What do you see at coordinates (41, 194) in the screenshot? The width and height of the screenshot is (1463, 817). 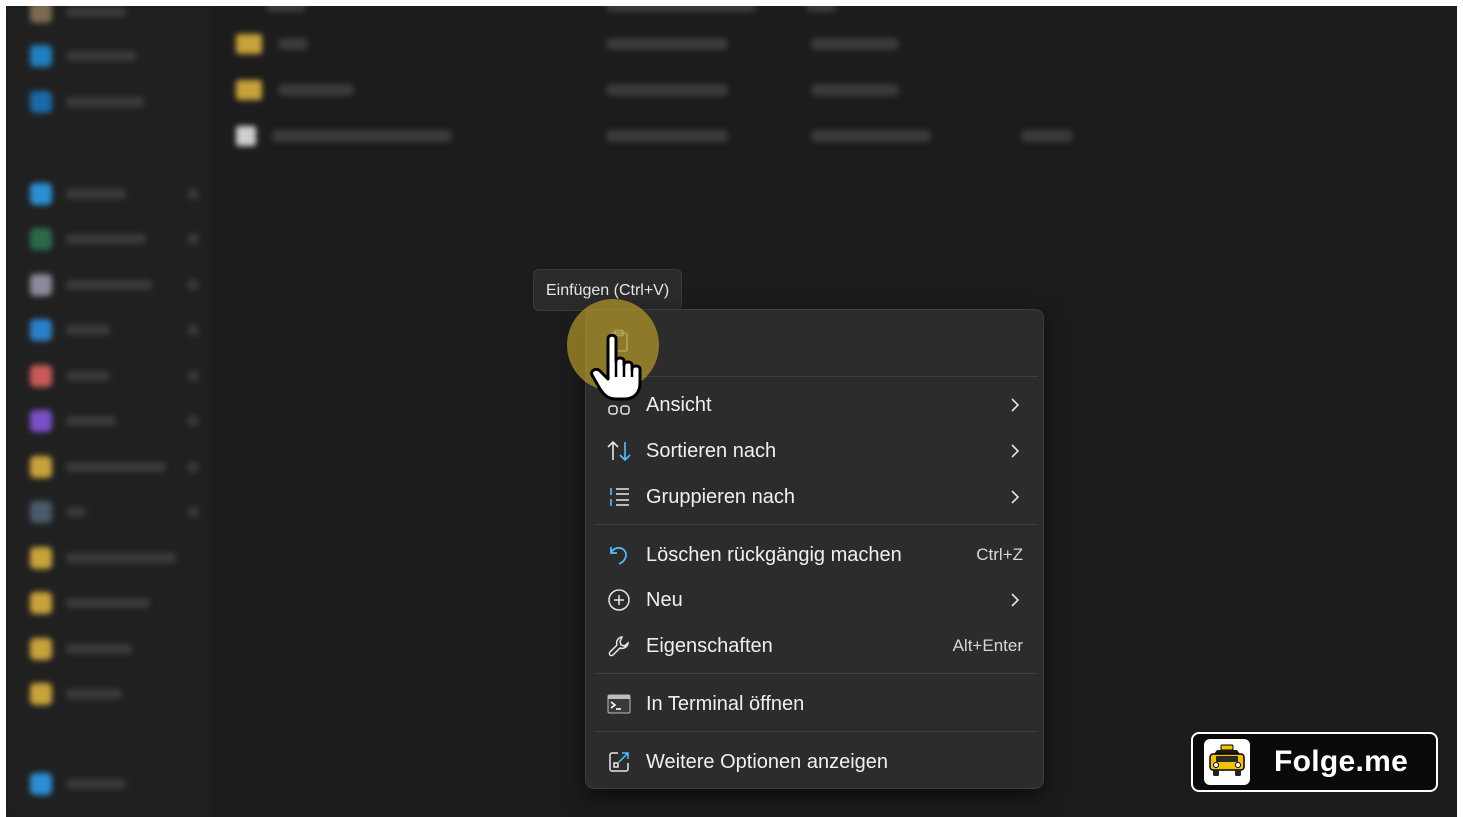 I see `desktop-icon` at bounding box center [41, 194].